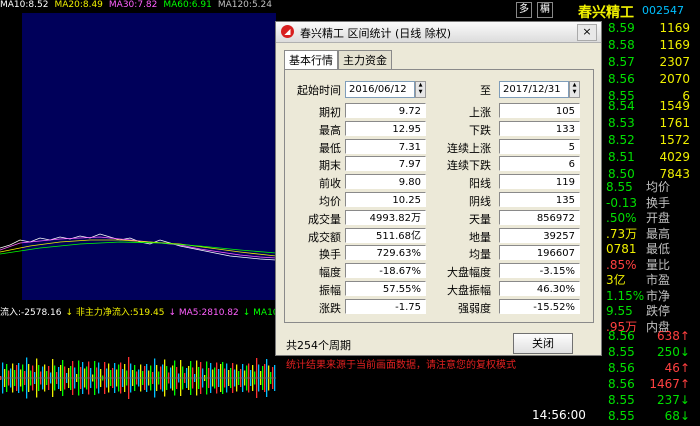 The image size is (700, 426). I want to click on left-stat-value: 9.80, so click(385, 182).